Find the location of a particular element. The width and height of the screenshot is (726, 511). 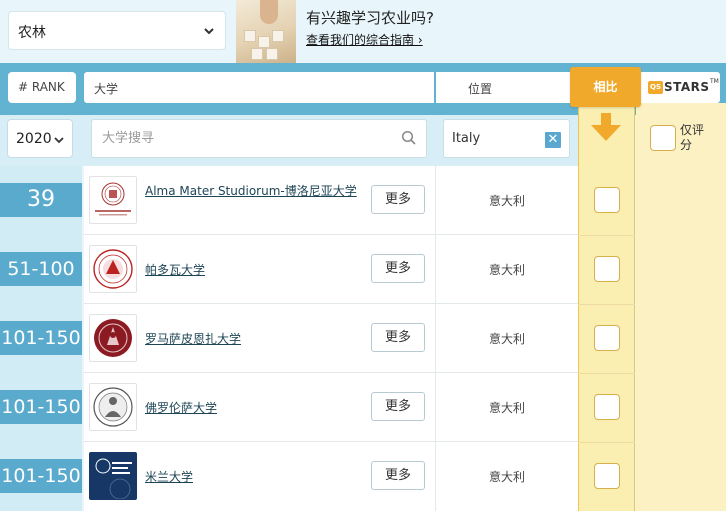

promo-image is located at coordinates (266, 31).